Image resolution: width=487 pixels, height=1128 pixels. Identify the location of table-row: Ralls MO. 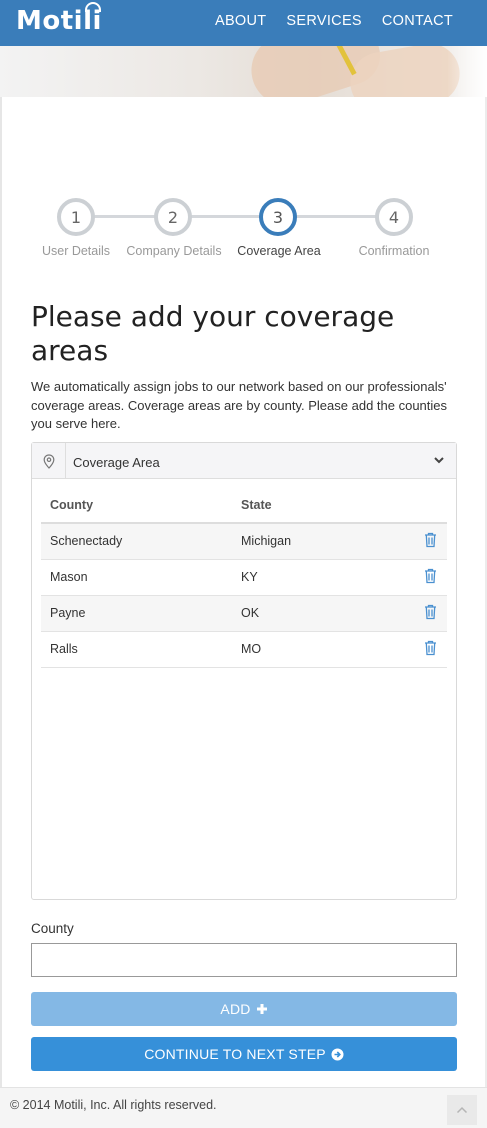
(244, 649).